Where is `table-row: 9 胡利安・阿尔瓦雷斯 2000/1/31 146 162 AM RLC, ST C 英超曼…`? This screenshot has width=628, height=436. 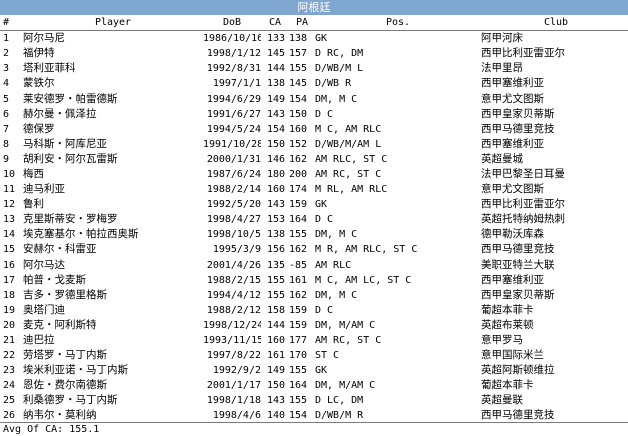
table-row: 9 胡利安・阿尔瓦雷斯 2000/1/31 146 162 AM RLC, ST C 英超曼… is located at coordinates (314, 159).